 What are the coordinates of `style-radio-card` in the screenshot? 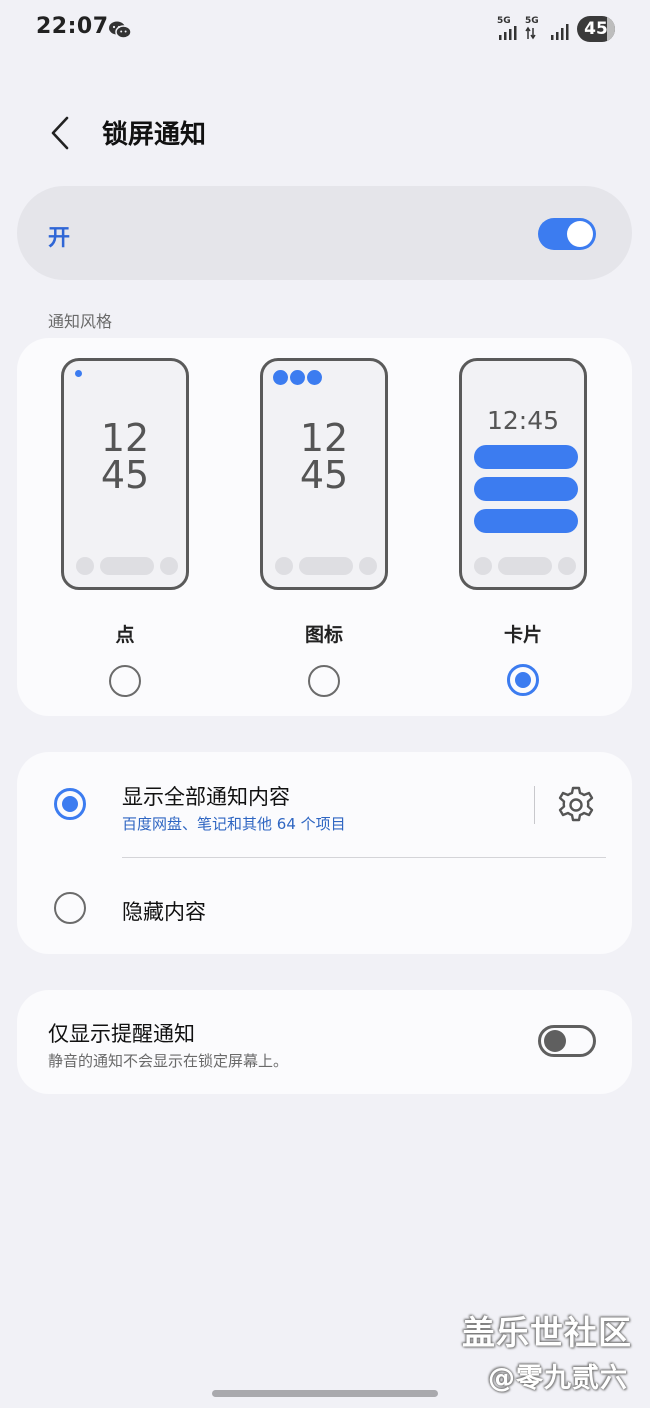 It's located at (523, 680).